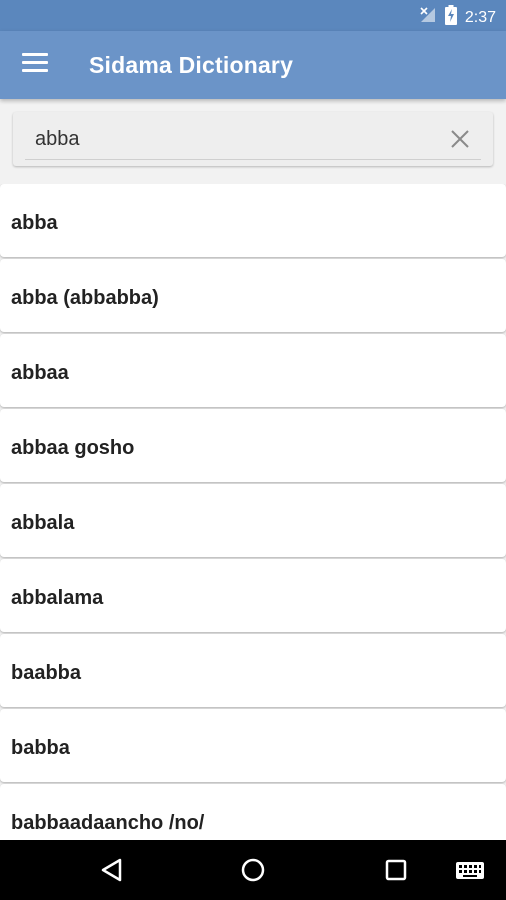  I want to click on status-time: 2:37, so click(480, 17).